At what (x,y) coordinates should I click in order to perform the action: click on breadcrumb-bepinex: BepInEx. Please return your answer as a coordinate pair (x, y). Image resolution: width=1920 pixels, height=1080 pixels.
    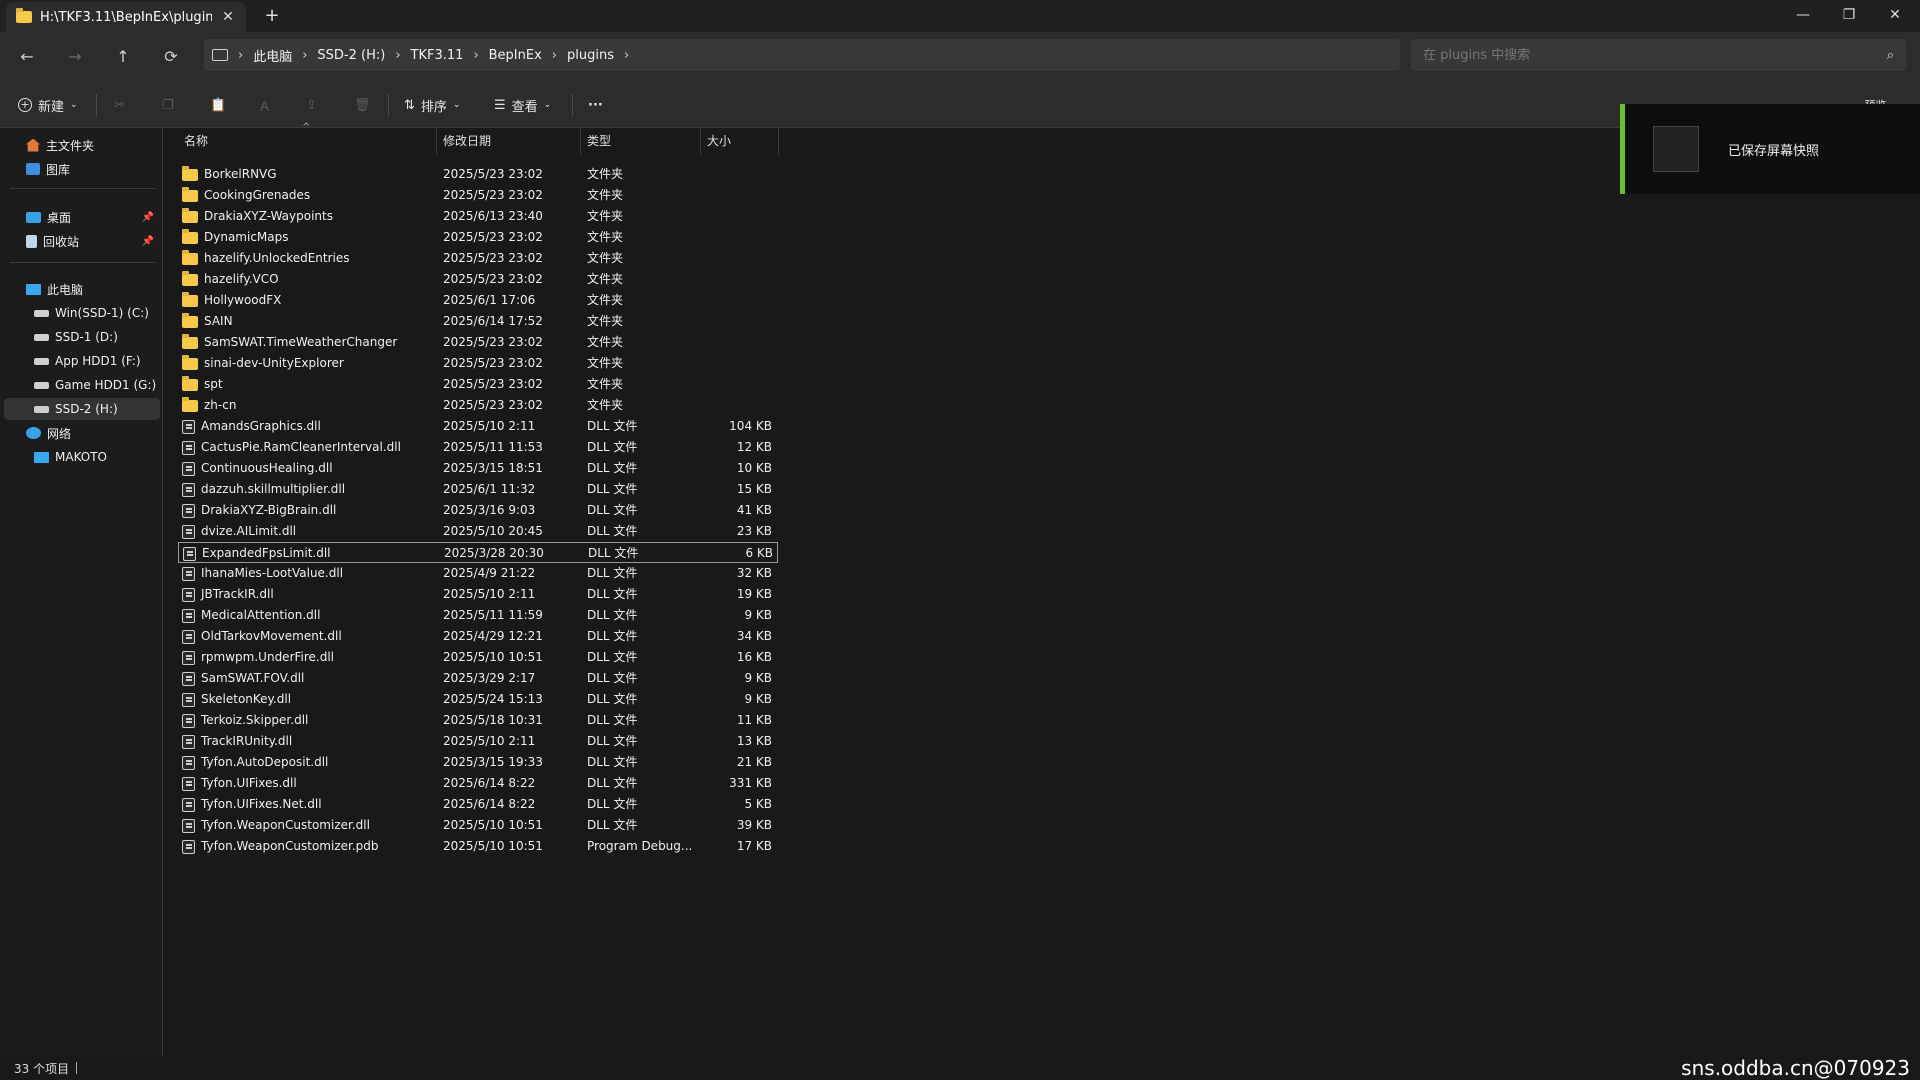
    Looking at the image, I should click on (515, 55).